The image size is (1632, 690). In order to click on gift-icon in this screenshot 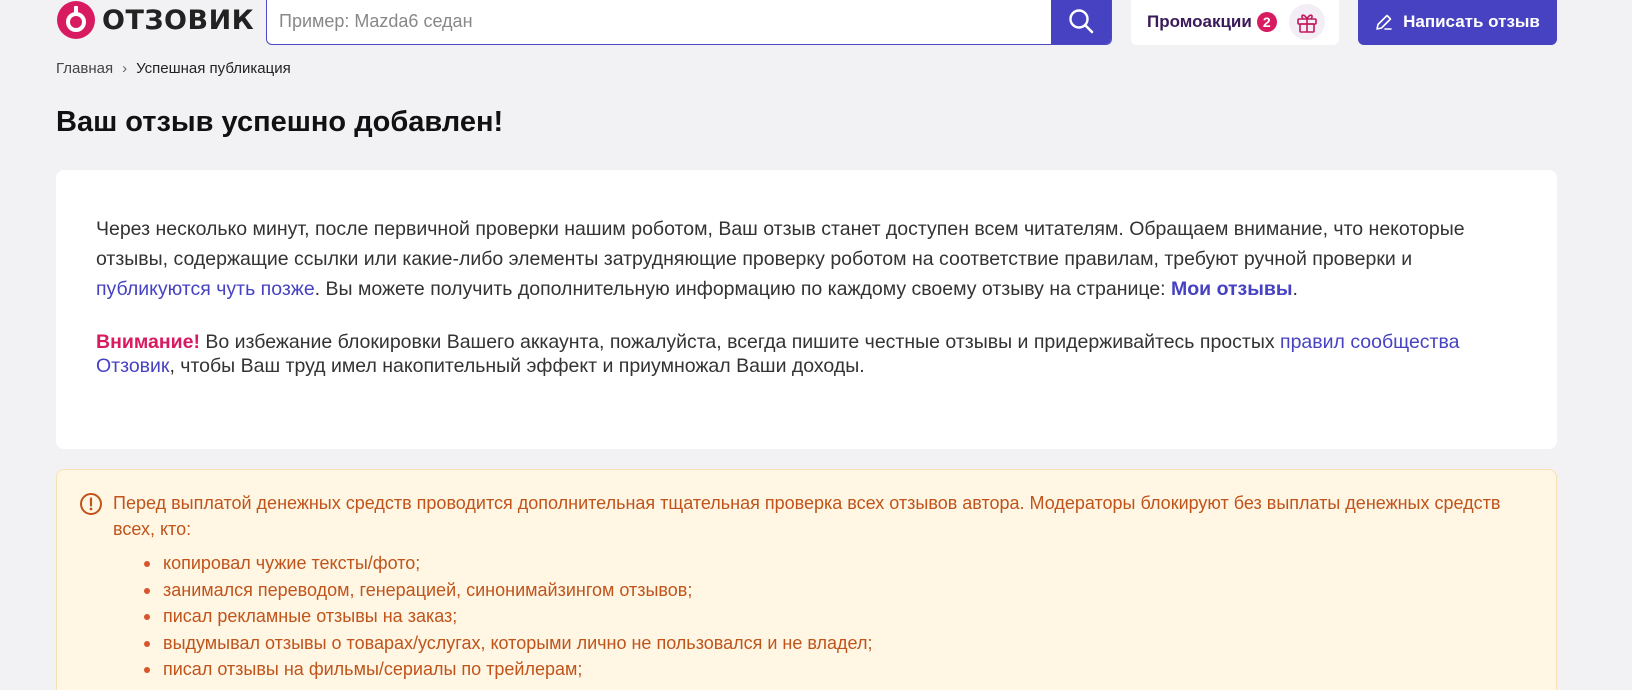, I will do `click(1306, 21)`.